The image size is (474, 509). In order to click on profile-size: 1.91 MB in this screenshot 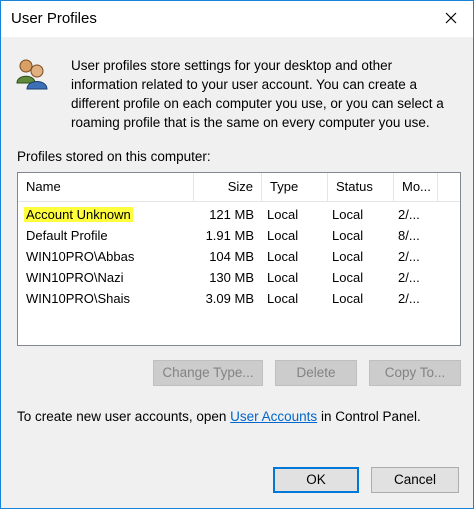, I will do `click(229, 235)`.